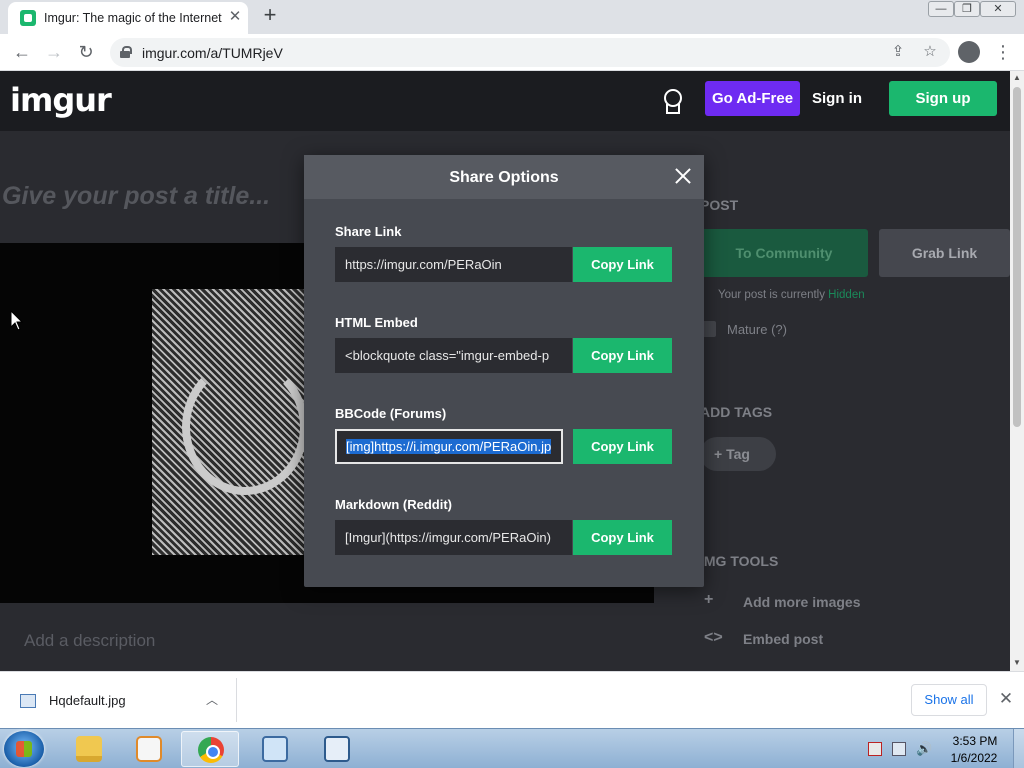  Describe the element at coordinates (783, 639) in the screenshot. I see `embed-post-link: Embed post` at that location.